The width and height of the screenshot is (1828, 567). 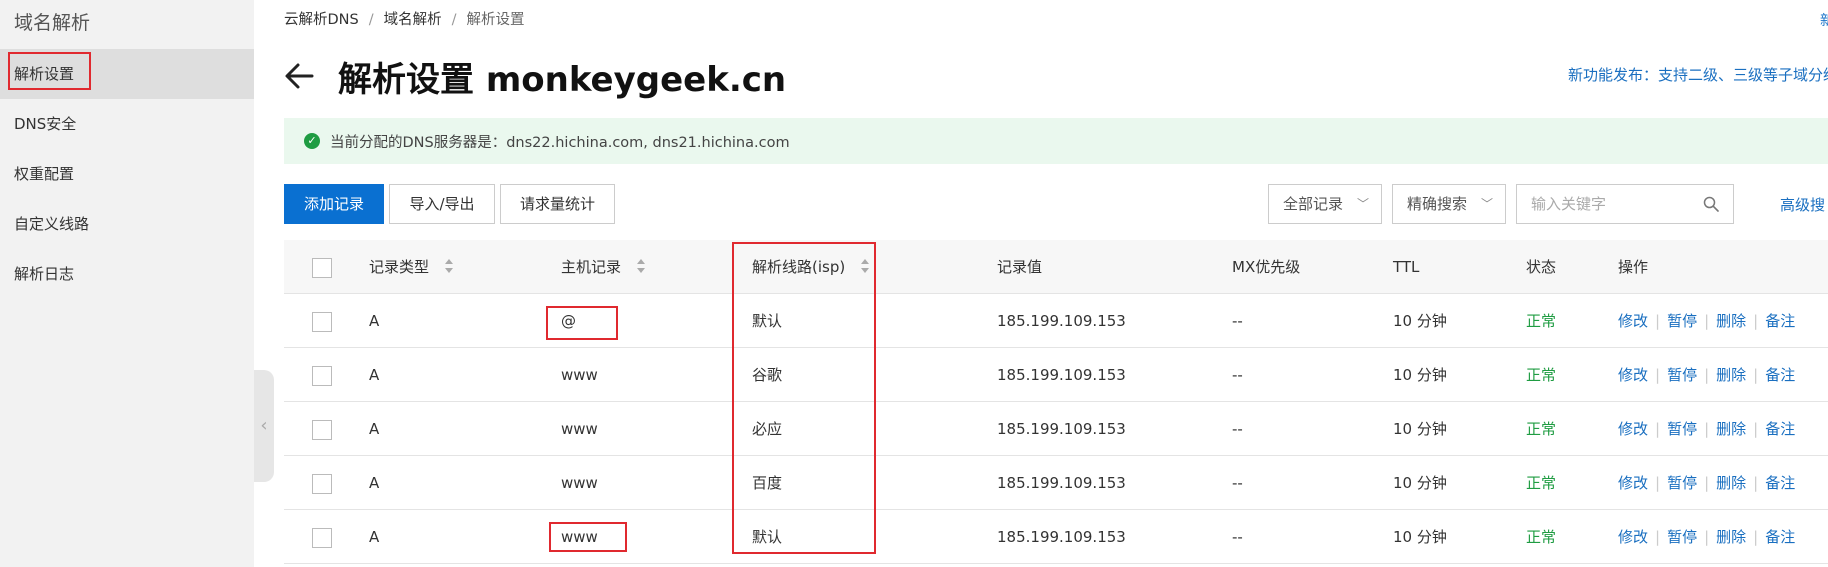 I want to click on header-host-record-label: 主机记录, so click(x=591, y=267).